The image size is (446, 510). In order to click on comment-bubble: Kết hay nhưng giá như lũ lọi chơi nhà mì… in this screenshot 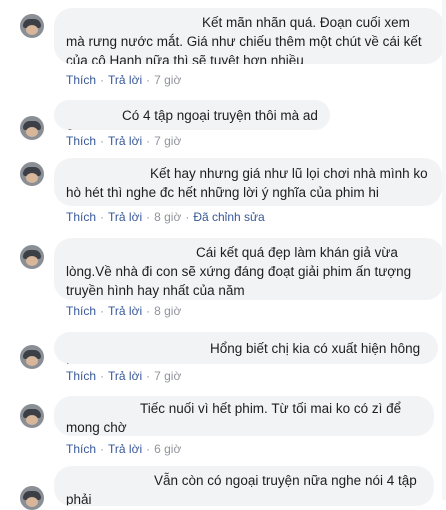, I will do `click(248, 182)`.